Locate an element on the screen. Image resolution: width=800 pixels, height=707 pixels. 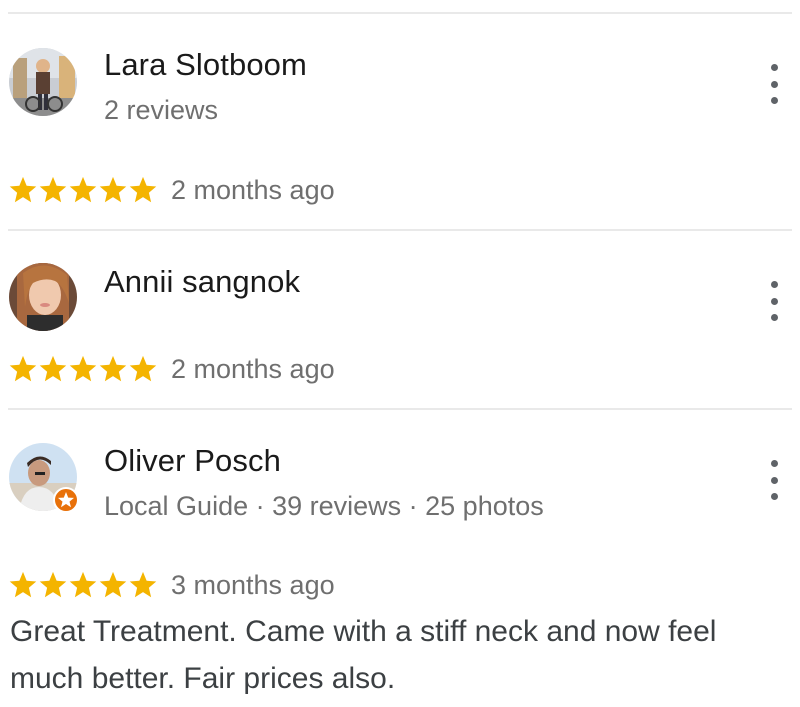
rating-row: 3 months ago is located at coordinates (171, 585).